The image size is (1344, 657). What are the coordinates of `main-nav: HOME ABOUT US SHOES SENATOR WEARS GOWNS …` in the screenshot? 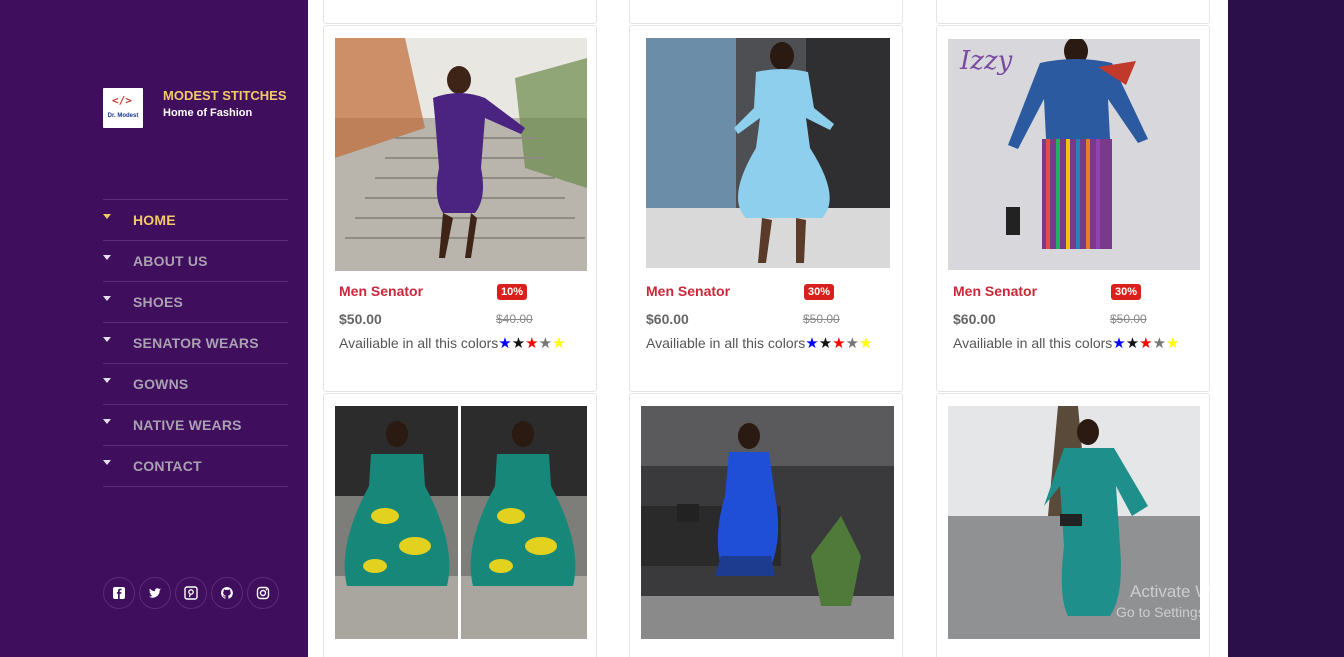 It's located at (195, 343).